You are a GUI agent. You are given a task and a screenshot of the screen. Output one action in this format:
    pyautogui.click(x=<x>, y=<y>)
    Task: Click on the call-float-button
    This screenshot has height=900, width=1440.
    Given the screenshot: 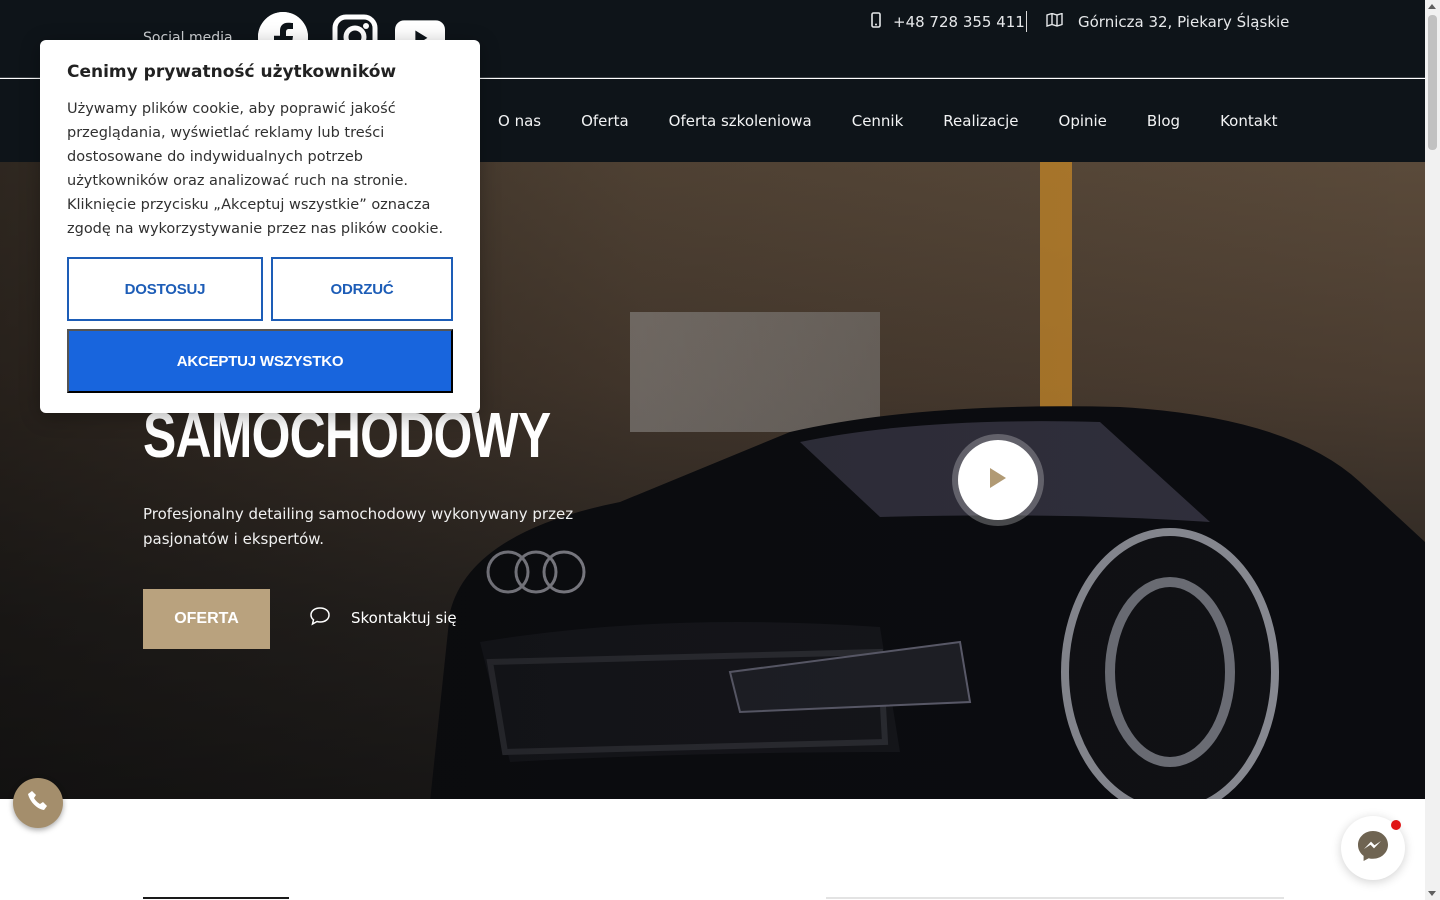 What is the action you would take?
    pyautogui.click(x=38, y=803)
    